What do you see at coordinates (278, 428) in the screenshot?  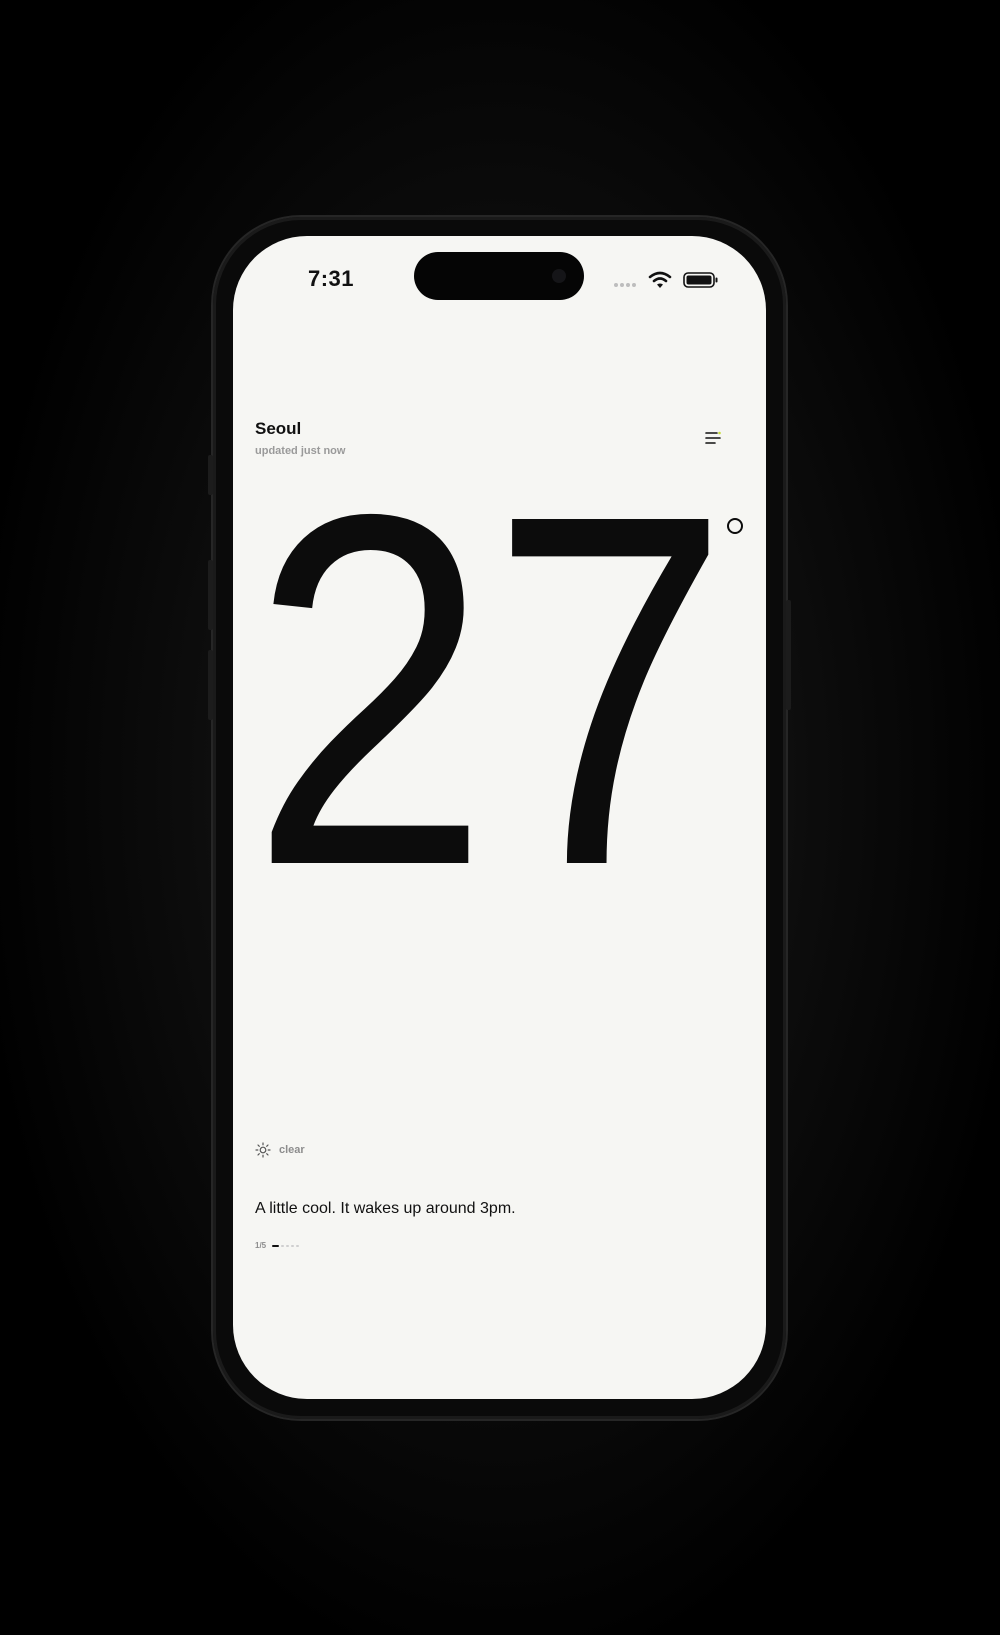 I see `city-name: Seoul` at bounding box center [278, 428].